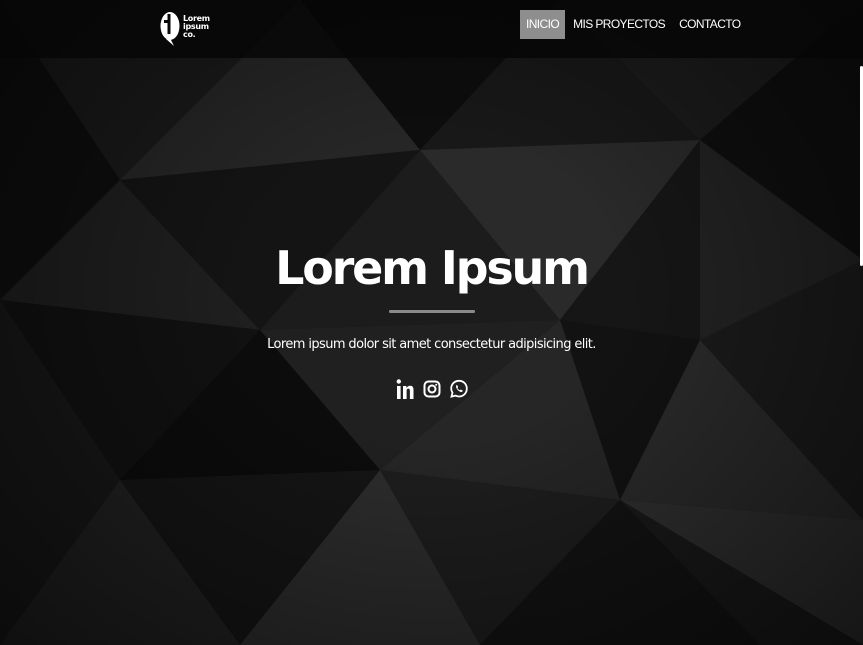 Image resolution: width=863 pixels, height=645 pixels. Describe the element at coordinates (196, 27) in the screenshot. I see `brand-name: Lorem ipsum co.` at that location.